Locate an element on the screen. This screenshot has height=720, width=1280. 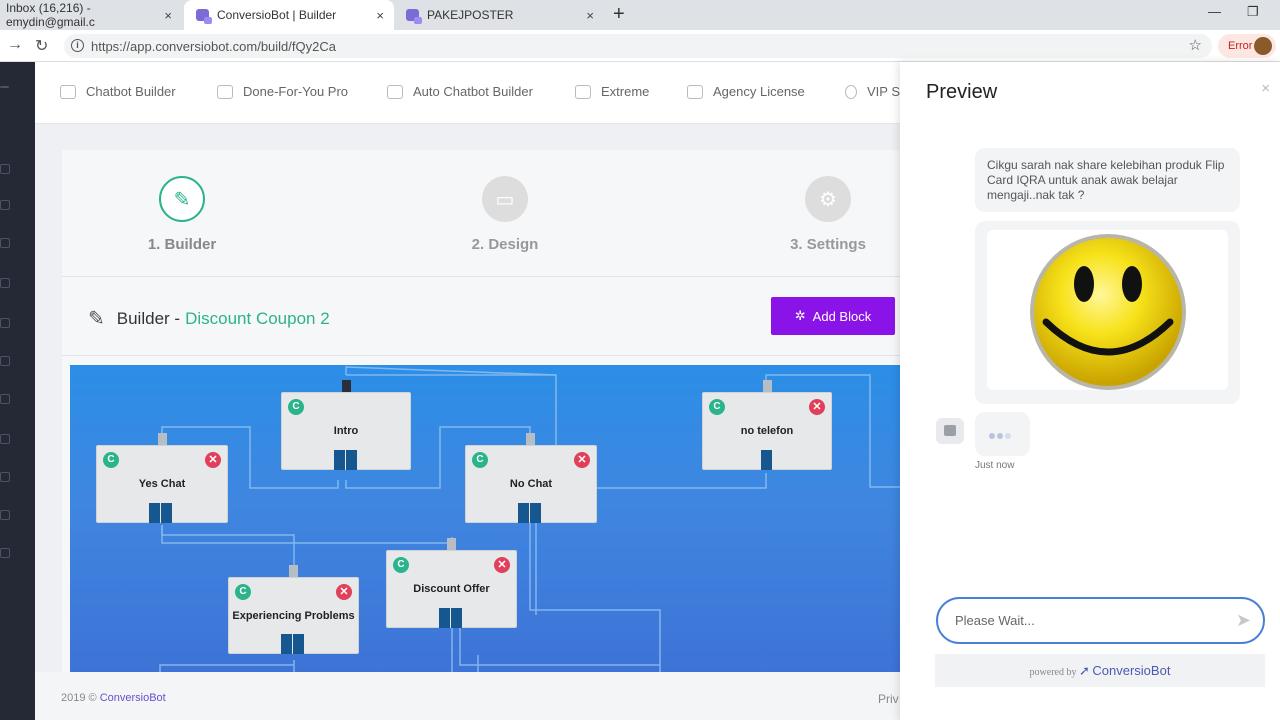
nav-label: Done-For-You Pro is located at coordinates (296, 91).